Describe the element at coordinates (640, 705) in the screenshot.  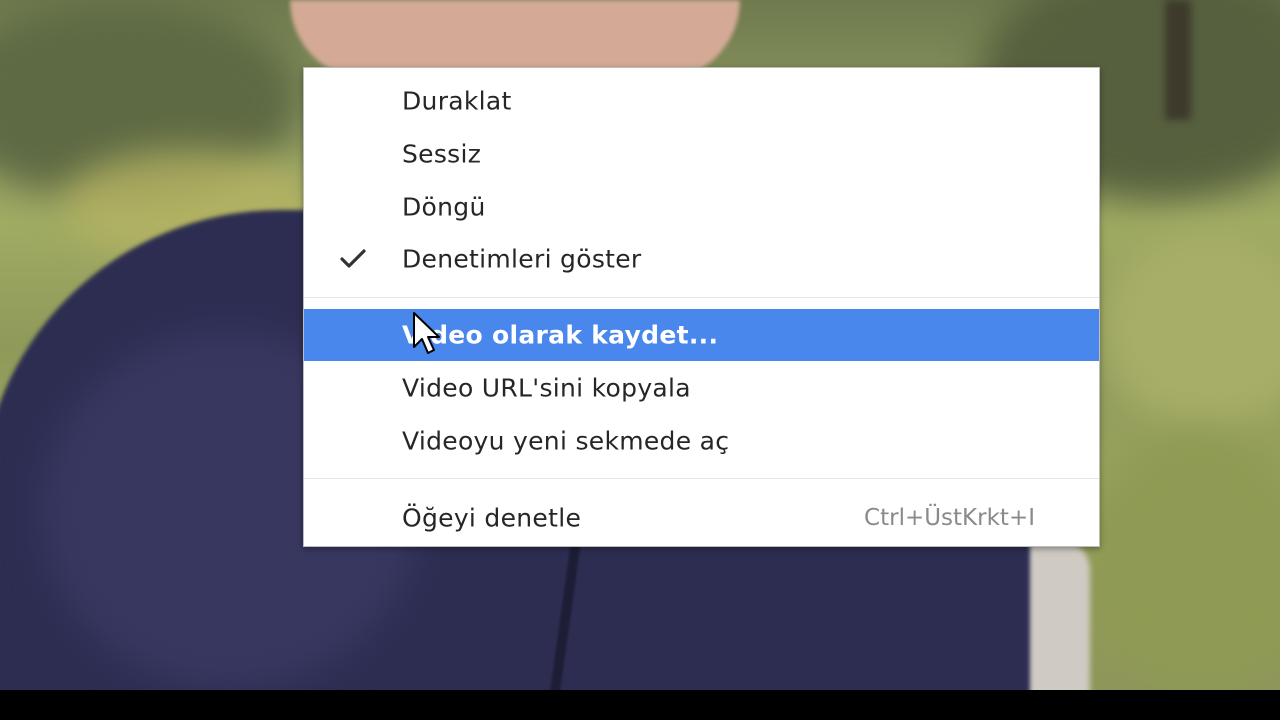
I see `letterbox-bar` at that location.